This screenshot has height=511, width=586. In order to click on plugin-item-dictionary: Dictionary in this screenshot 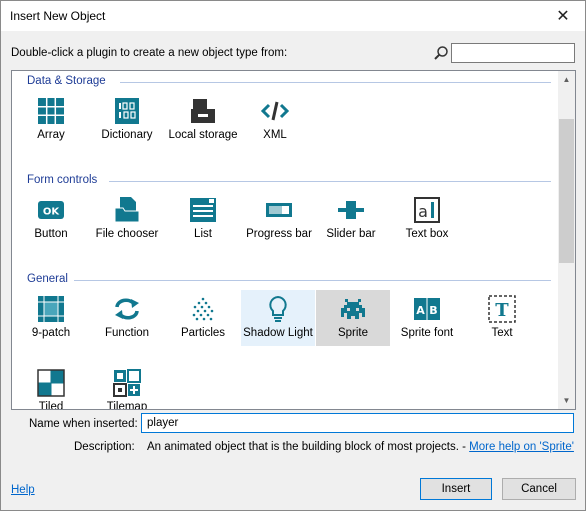, I will do `click(127, 120)`.